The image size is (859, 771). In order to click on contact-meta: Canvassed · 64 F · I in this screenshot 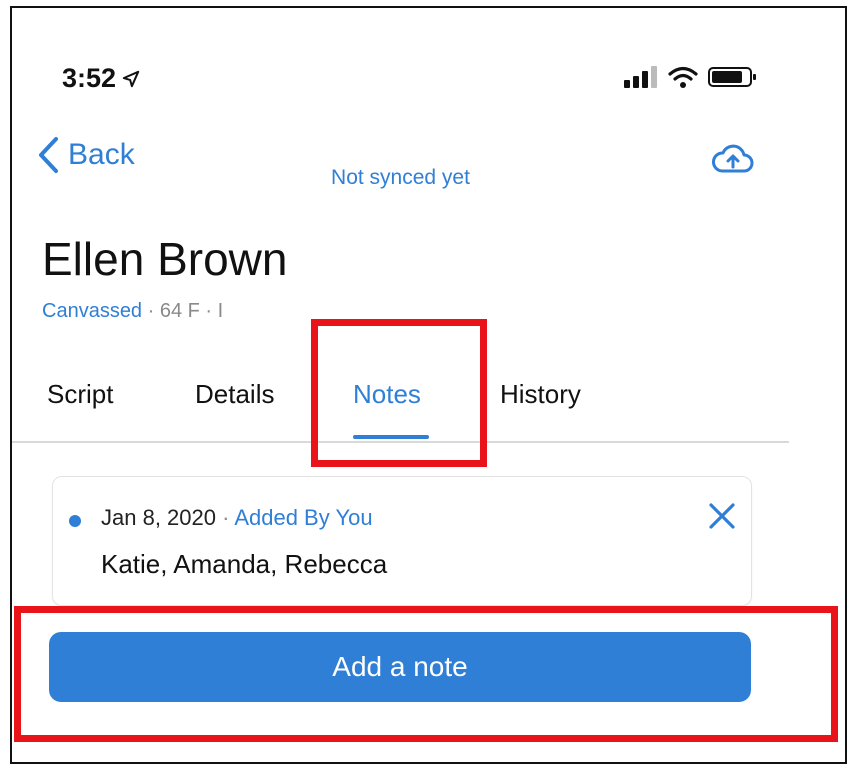, I will do `click(132, 311)`.